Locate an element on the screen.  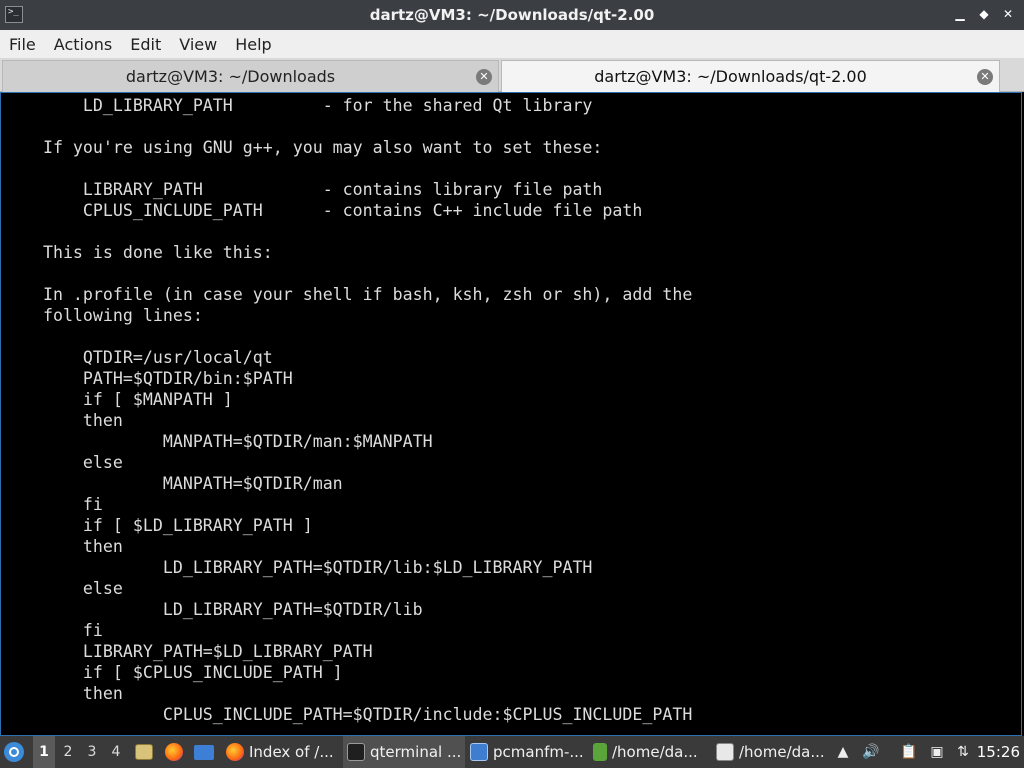
terminal-line: if [ $CPLUS_INCLUDE_PATH ] is located at coordinates (173, 672).